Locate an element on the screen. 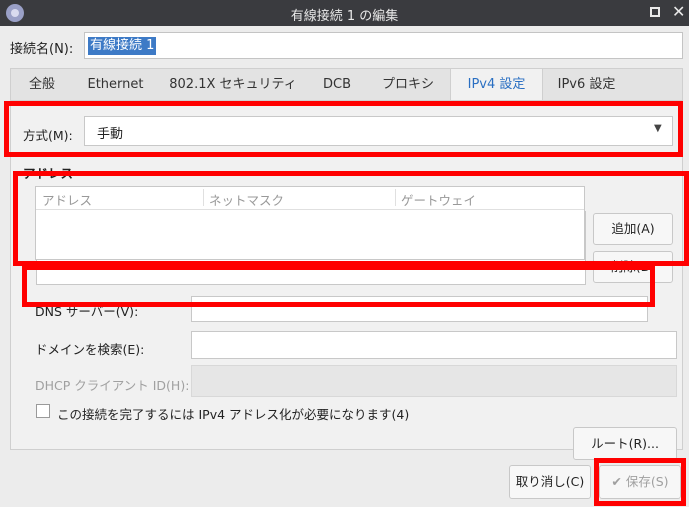  window-title: 有線接続 1 の編集 is located at coordinates (344, 16).